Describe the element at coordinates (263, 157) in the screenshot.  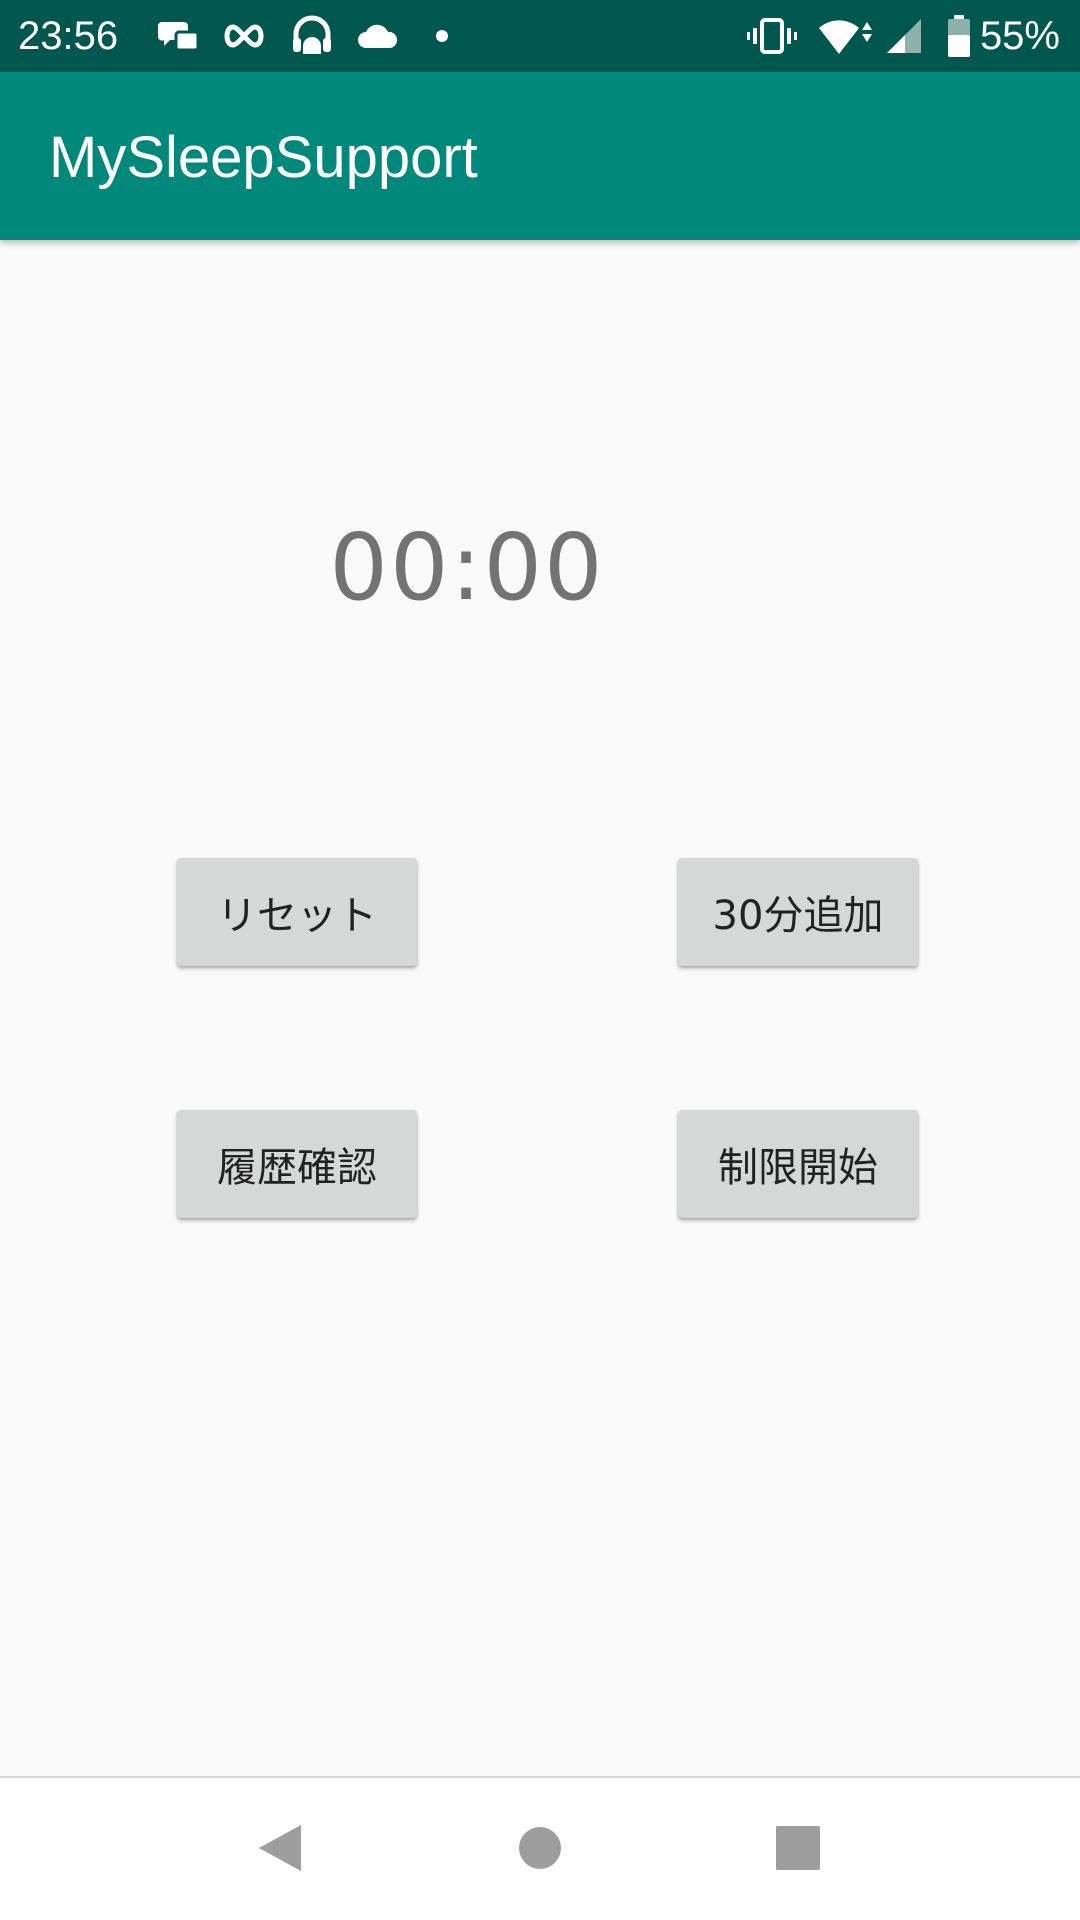
I see `app-title: MySleepSupport` at that location.